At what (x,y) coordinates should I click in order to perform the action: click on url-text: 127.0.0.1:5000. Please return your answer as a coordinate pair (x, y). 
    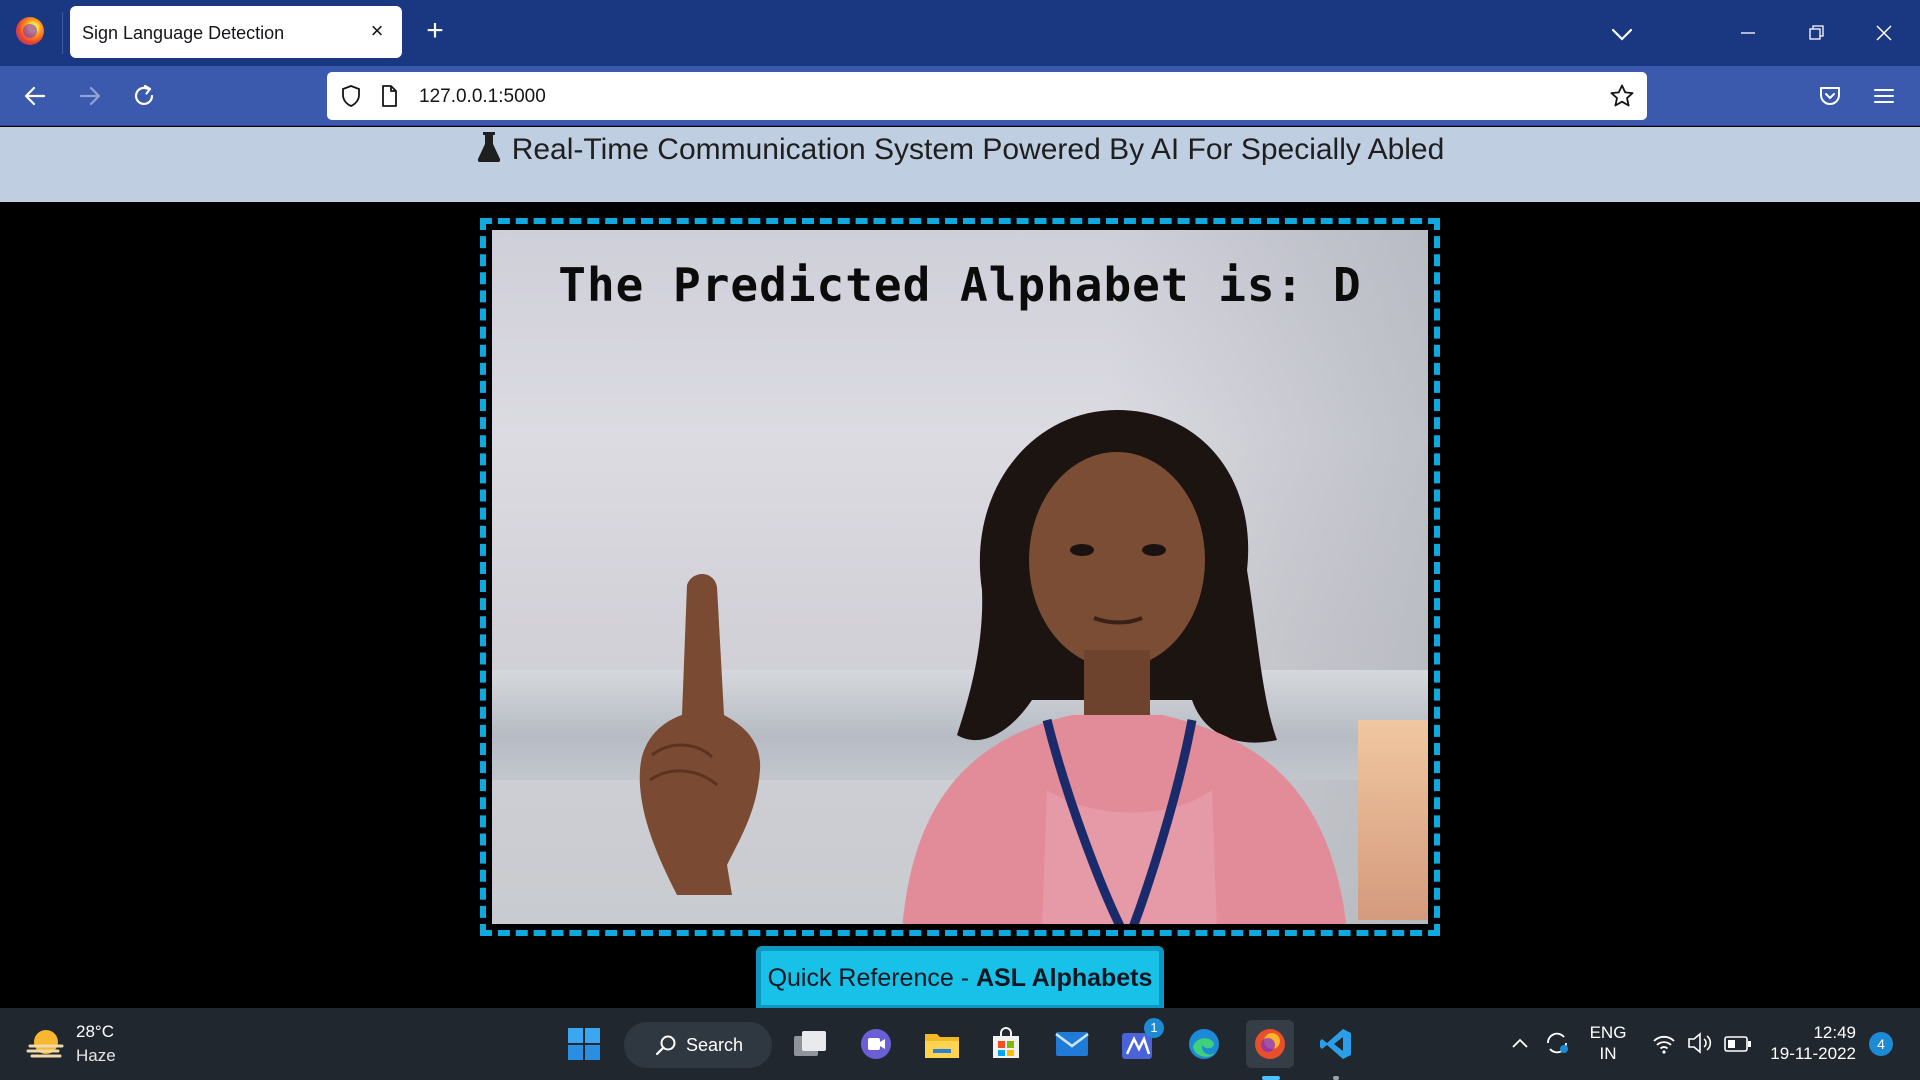
    Looking at the image, I should click on (482, 97).